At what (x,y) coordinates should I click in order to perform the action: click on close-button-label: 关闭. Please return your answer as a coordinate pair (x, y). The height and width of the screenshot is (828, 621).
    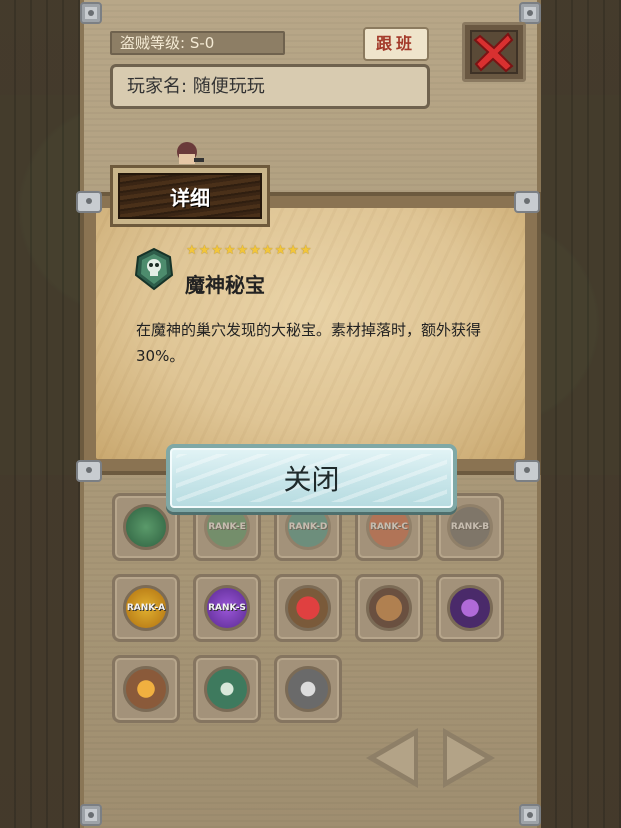
    Looking at the image, I should click on (311, 479).